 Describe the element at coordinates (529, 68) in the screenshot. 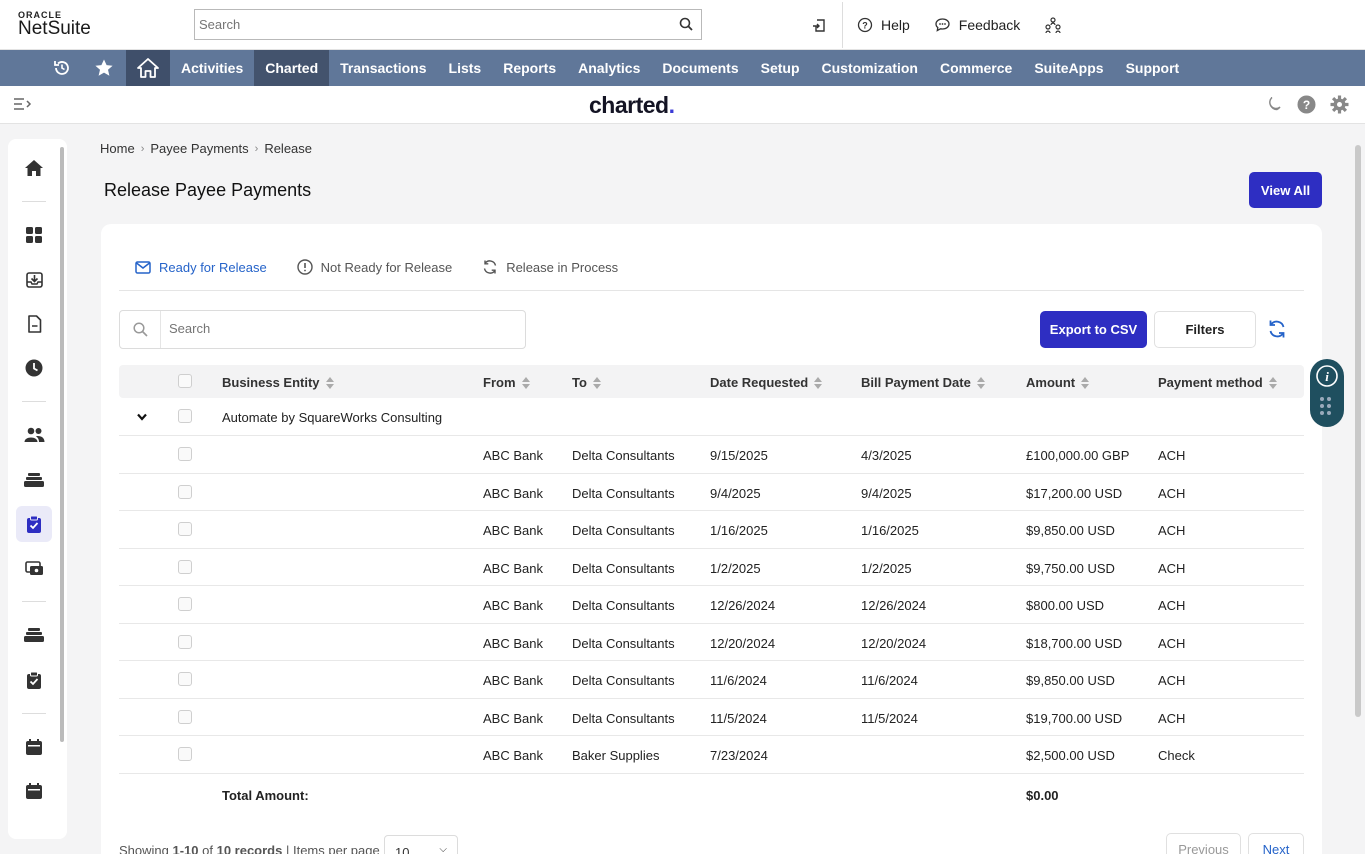

I see `nav-item-reports: Reports` at that location.